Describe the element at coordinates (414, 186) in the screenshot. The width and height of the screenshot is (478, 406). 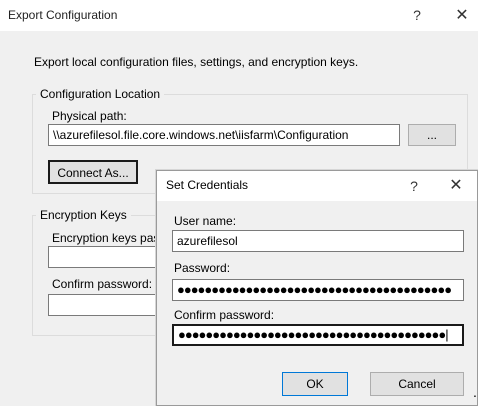
I see `credentials-help-button: ?` at that location.